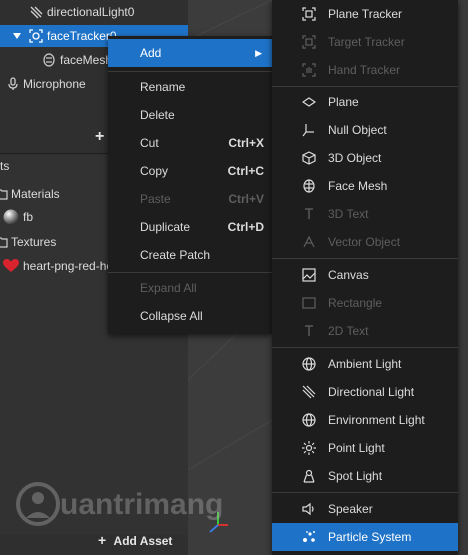 The width and height of the screenshot is (468, 555). I want to click on submenu-item-label: Directional Light, so click(371, 392).